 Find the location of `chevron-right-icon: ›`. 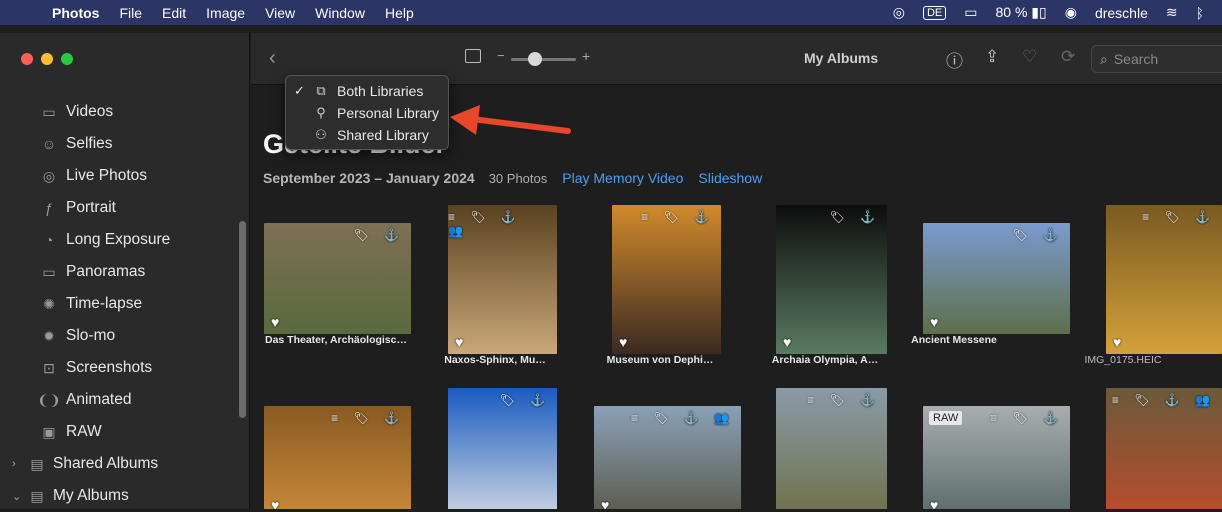

chevron-right-icon: › is located at coordinates (14, 464).